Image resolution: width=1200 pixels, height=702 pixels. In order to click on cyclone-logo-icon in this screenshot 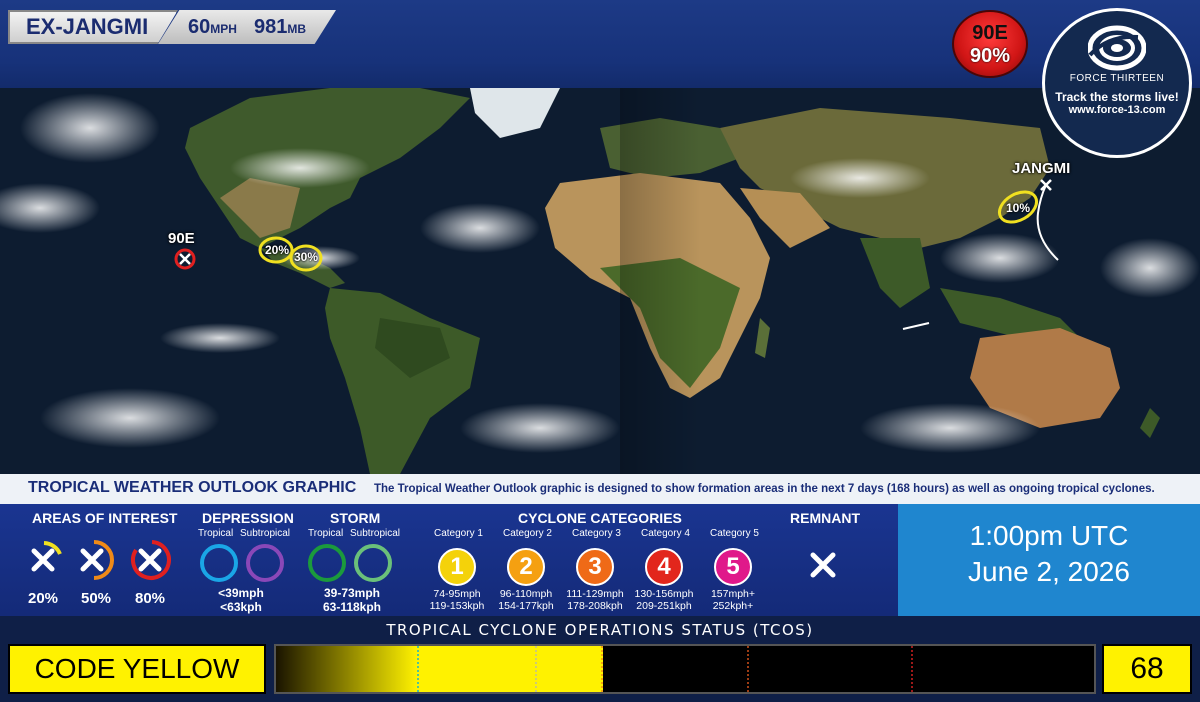, I will do `click(1117, 48)`.